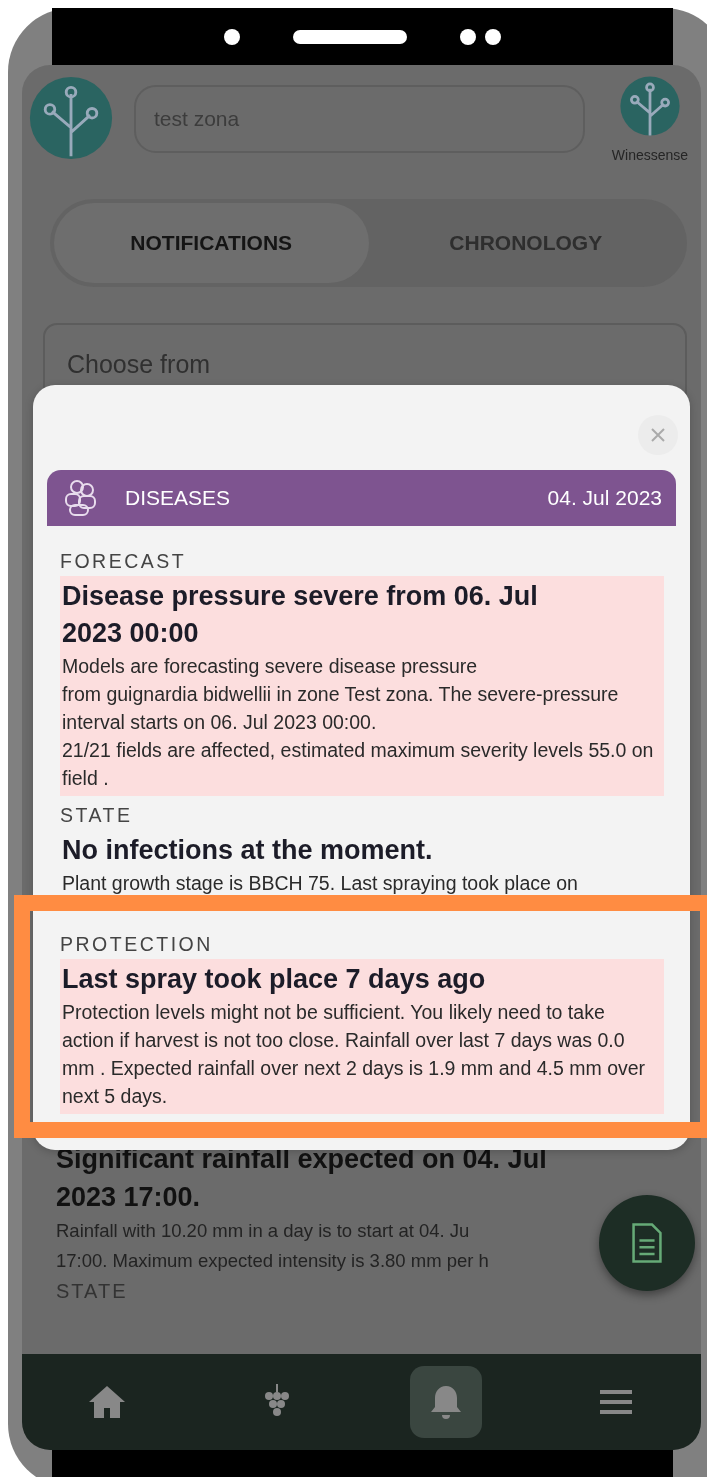  What do you see at coordinates (362, 724) in the screenshot?
I see `section-text: Models are forecasting severe disease pressure from guignardia bidwellii in zone Test zona. The severe-pressure interval starts on 06. Jul 2023 00:00. 21/21 fields are affected, estimated maximum severity levels 55.0 on field .` at bounding box center [362, 724].